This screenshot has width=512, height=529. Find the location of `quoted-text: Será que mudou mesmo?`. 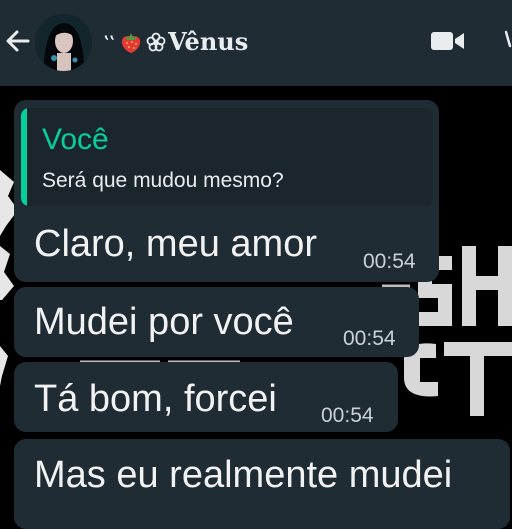

quoted-text: Será que mudou mesmo? is located at coordinates (163, 180).